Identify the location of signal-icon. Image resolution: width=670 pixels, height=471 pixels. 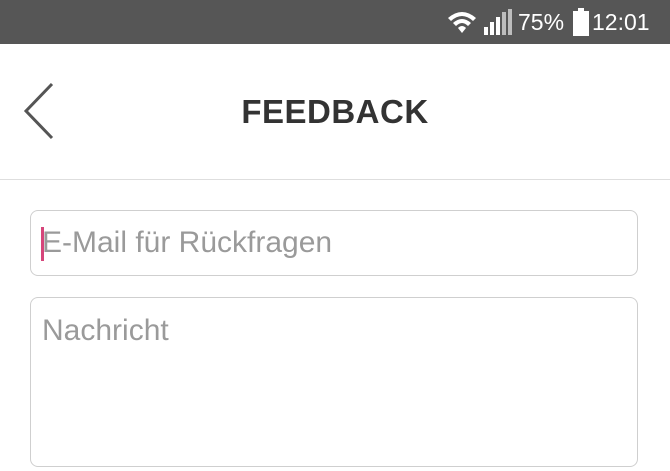
(498, 22).